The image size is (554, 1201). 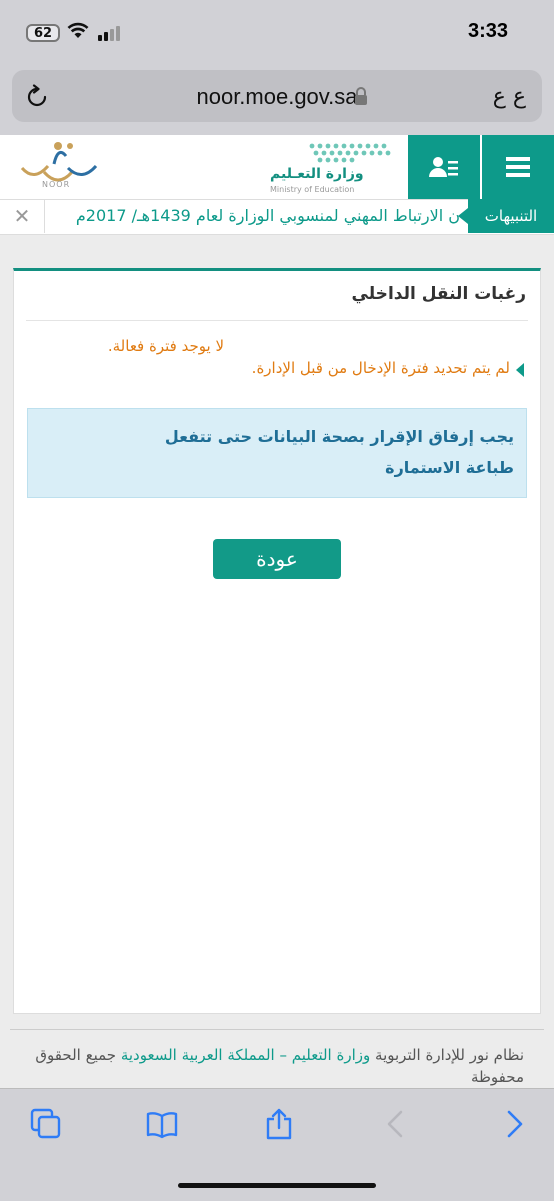 I want to click on text-size-button: ع ع, so click(x=509, y=96).